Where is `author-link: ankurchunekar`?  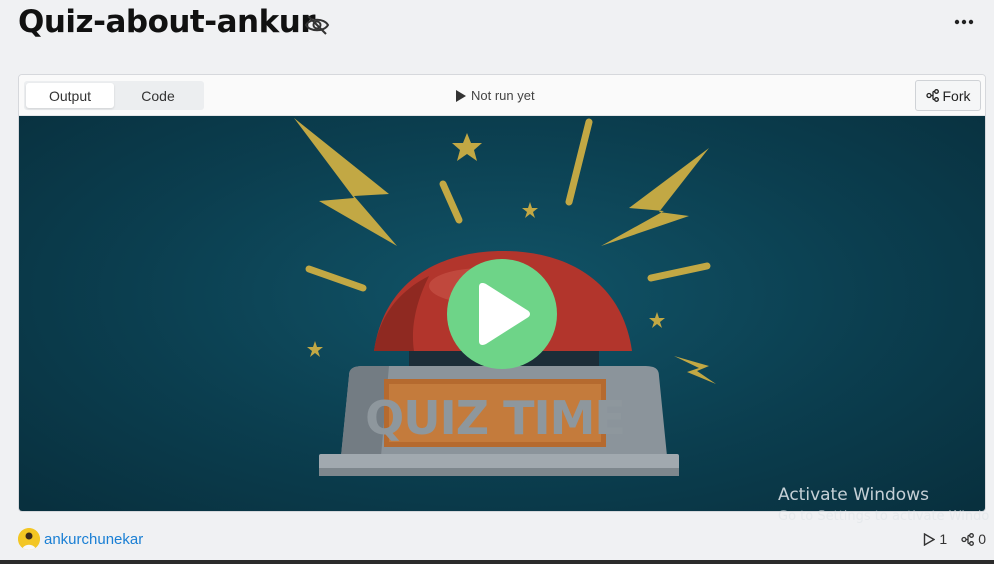 author-link: ankurchunekar is located at coordinates (80, 539).